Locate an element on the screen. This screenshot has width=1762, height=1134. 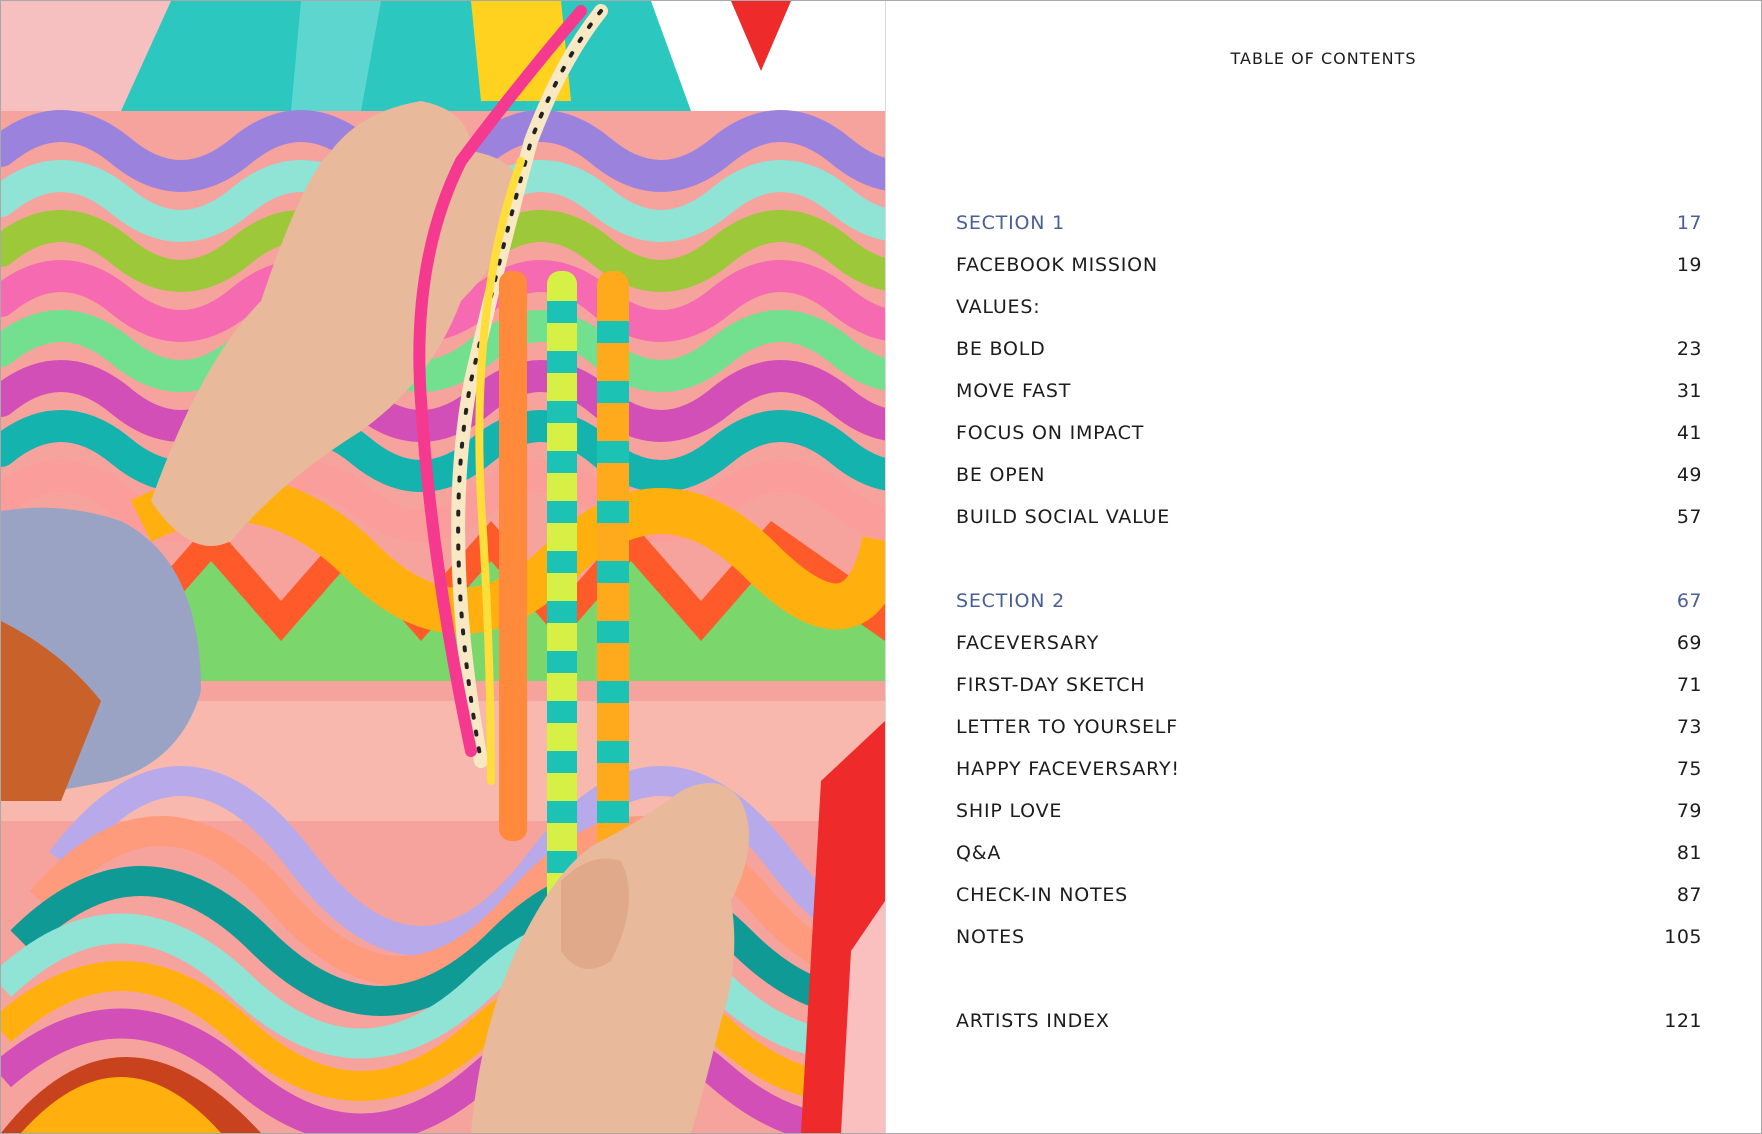
toc-entry-label: LETTER TO YOURSELF is located at coordinates (1067, 727).